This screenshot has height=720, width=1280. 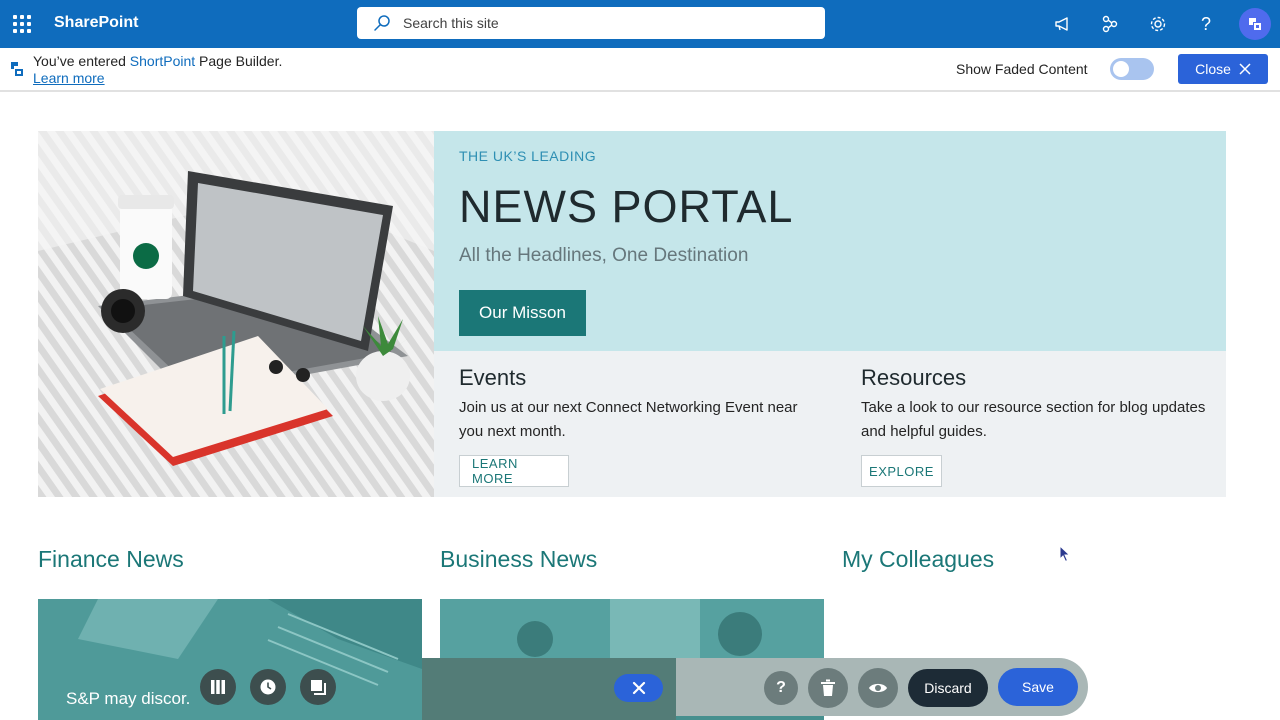 What do you see at coordinates (519, 559) in the screenshot?
I see `business-news-title: Business News` at bounding box center [519, 559].